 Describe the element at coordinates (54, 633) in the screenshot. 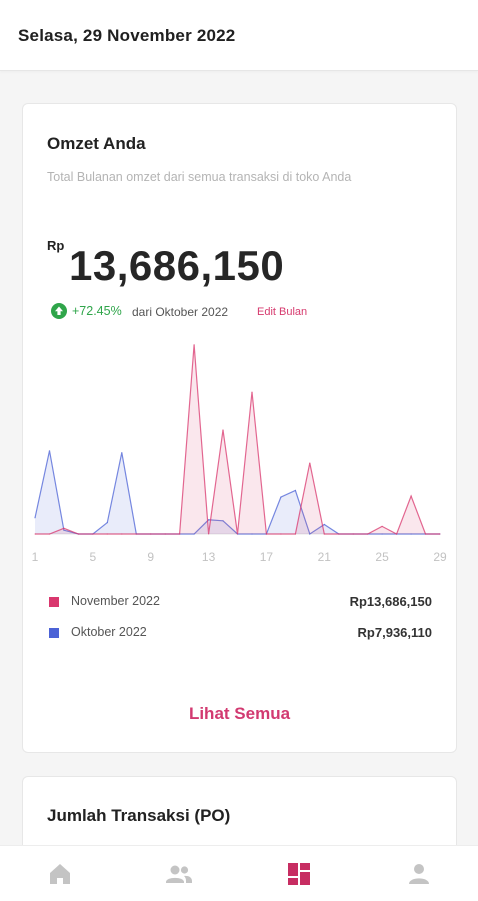

I see `legend-swatch-oktober` at that location.